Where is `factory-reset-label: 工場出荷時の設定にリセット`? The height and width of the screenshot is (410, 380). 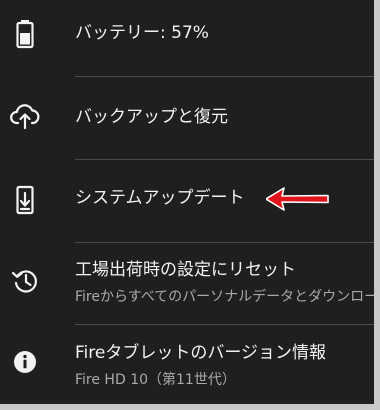
factory-reset-label: 工場出荷時の設定にリセット is located at coordinates (185, 270).